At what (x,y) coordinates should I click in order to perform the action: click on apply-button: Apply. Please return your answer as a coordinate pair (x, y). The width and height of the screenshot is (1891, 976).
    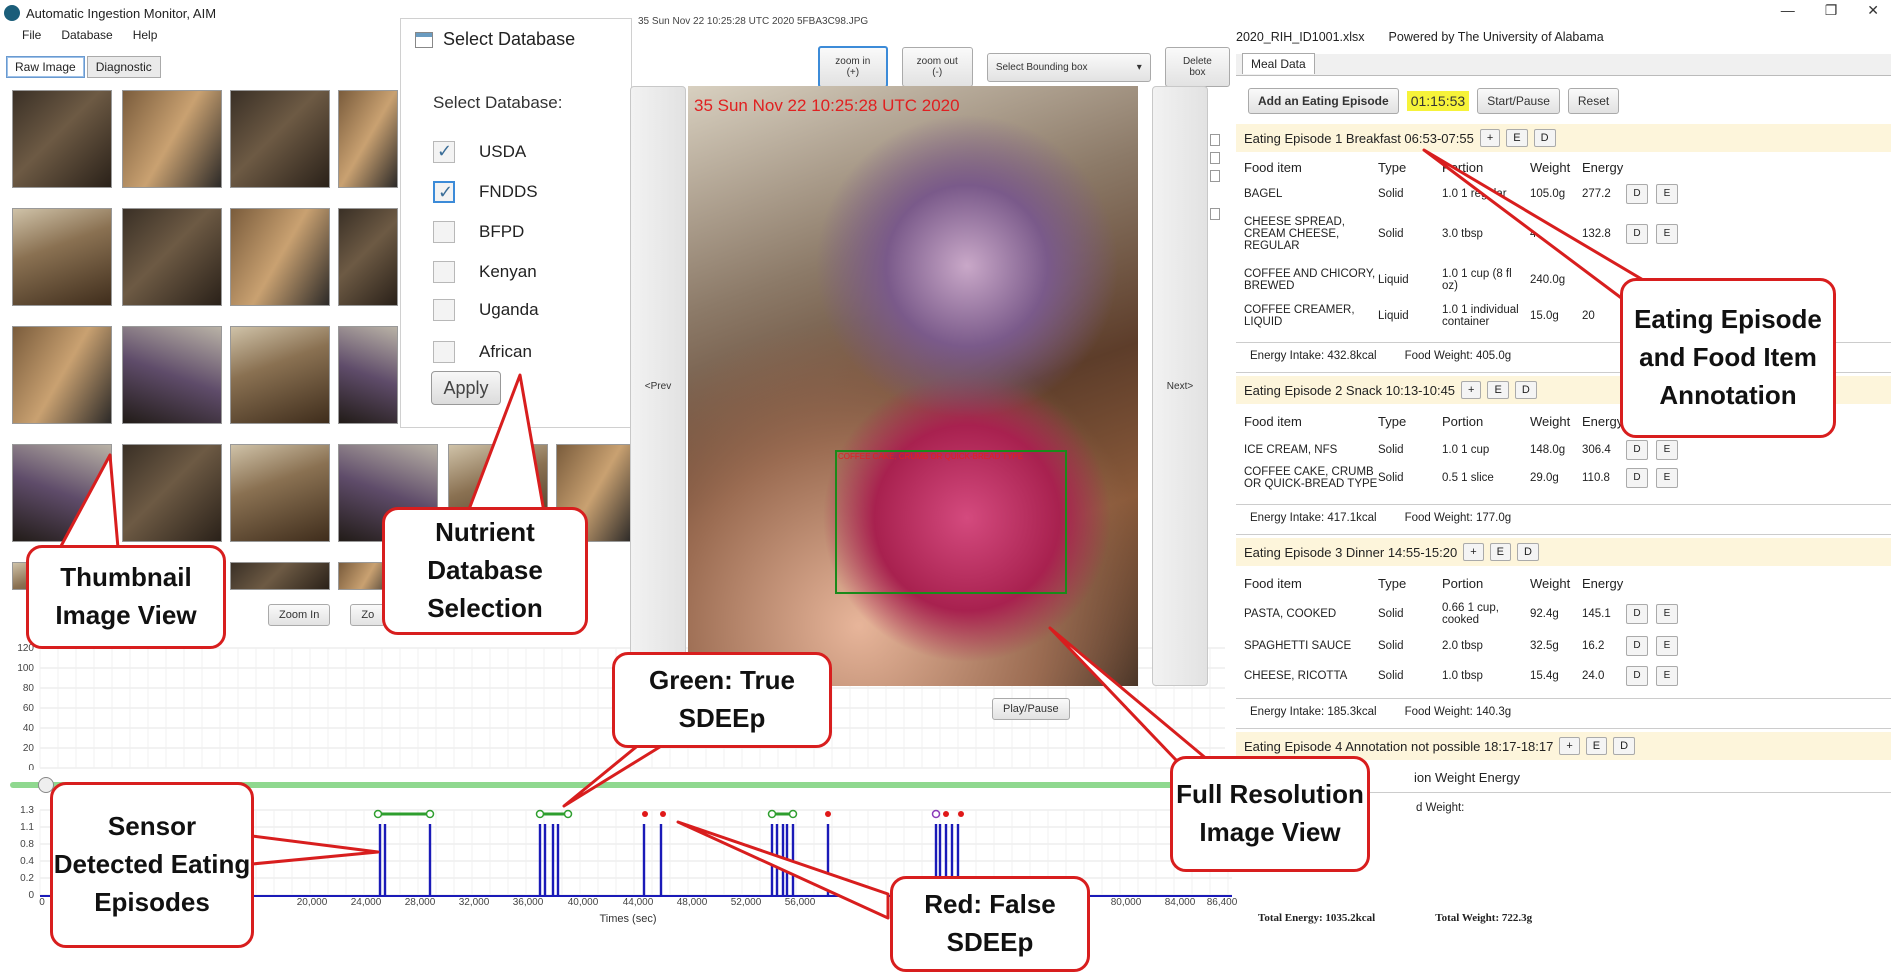
    Looking at the image, I should click on (466, 388).